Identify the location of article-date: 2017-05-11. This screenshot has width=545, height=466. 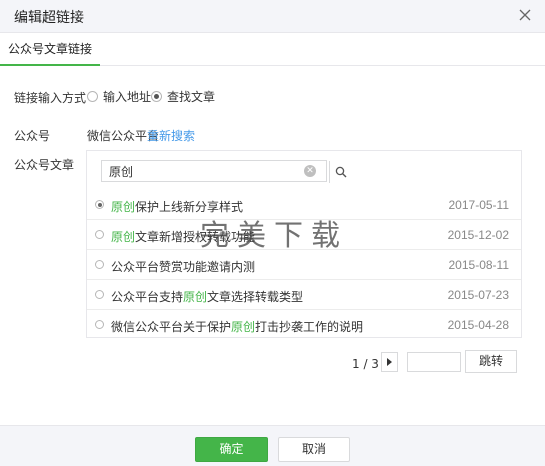
(479, 205).